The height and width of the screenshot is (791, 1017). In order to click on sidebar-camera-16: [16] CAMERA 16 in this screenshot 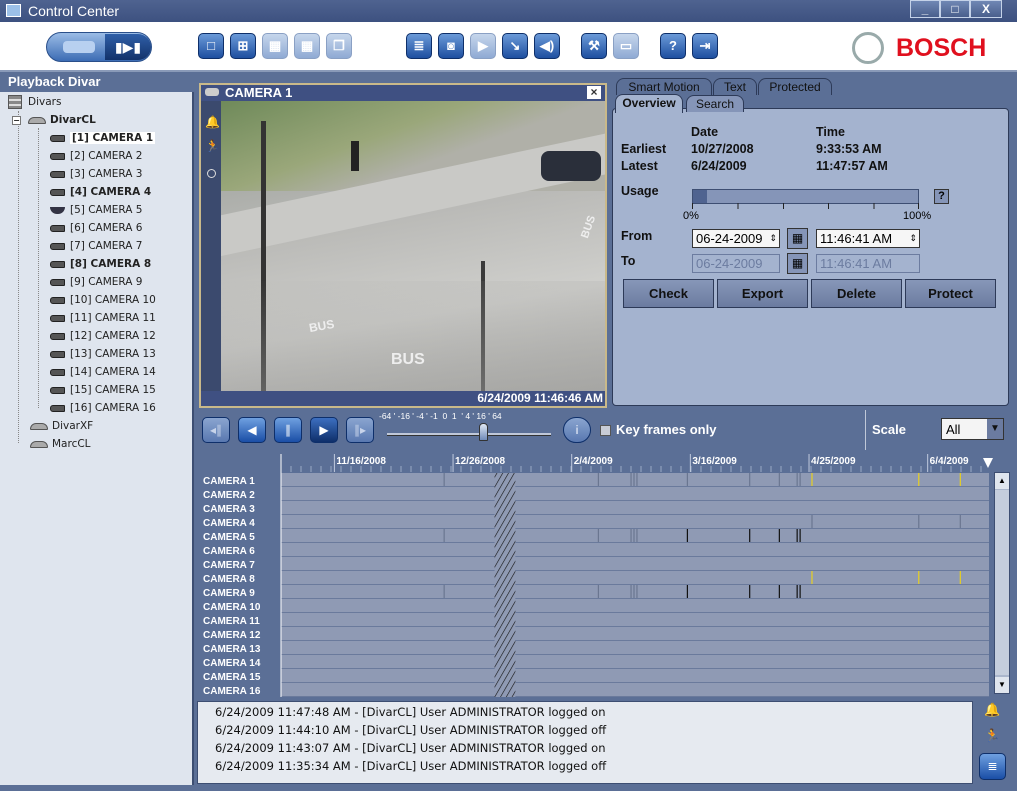, I will do `click(103, 408)`.